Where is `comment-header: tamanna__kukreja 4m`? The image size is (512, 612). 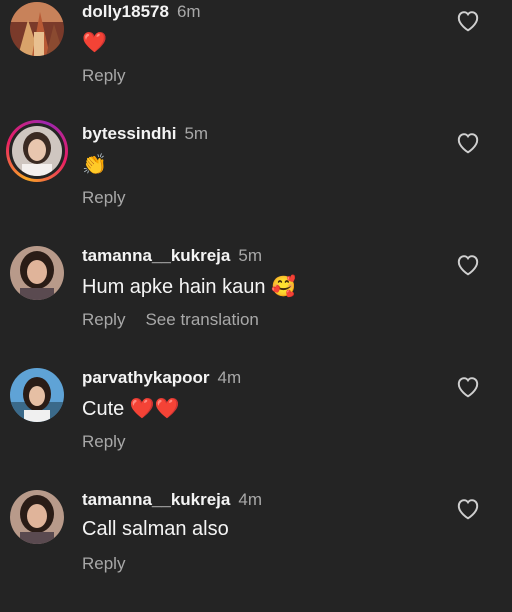
comment-header: tamanna__kukreja 4m is located at coordinates (172, 500).